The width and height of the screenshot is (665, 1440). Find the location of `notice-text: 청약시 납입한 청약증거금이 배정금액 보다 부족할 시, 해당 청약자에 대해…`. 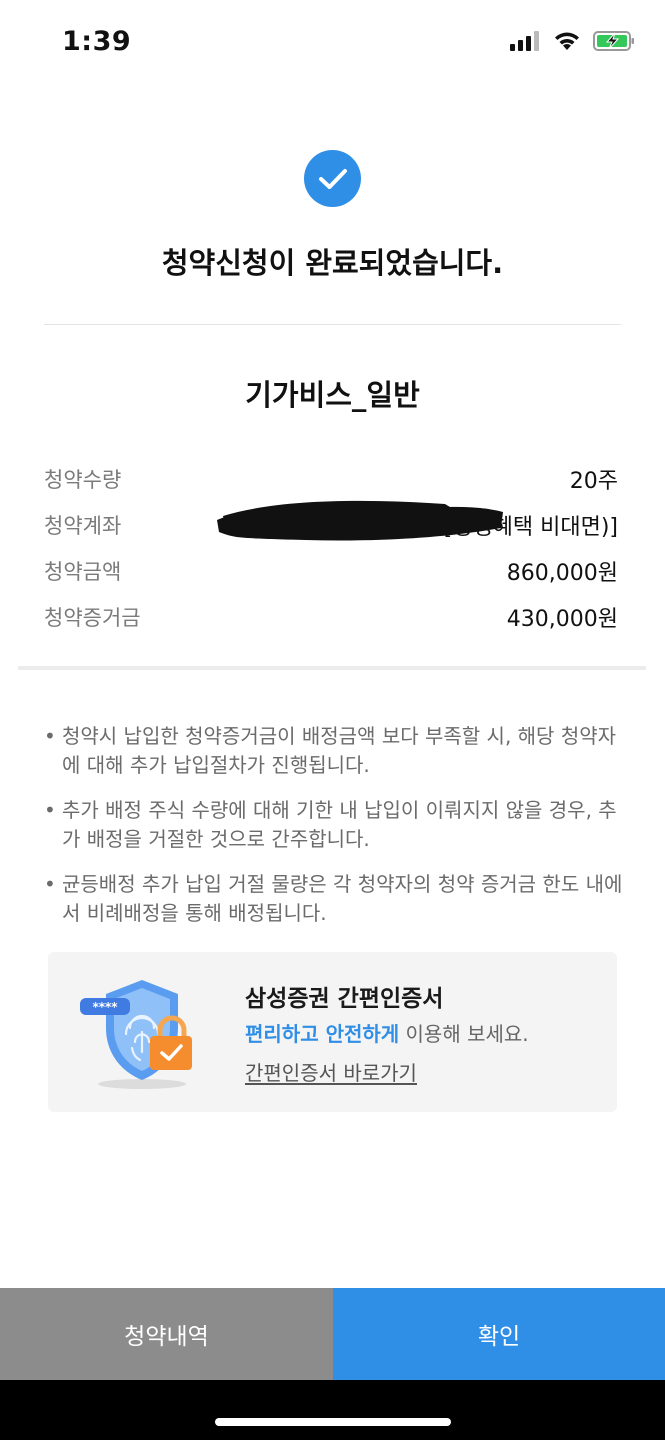

notice-text: 청약시 납입한 청약증거금이 배정금액 보다 부족할 시, 해당 청약자에 대해… is located at coordinates (339, 750).